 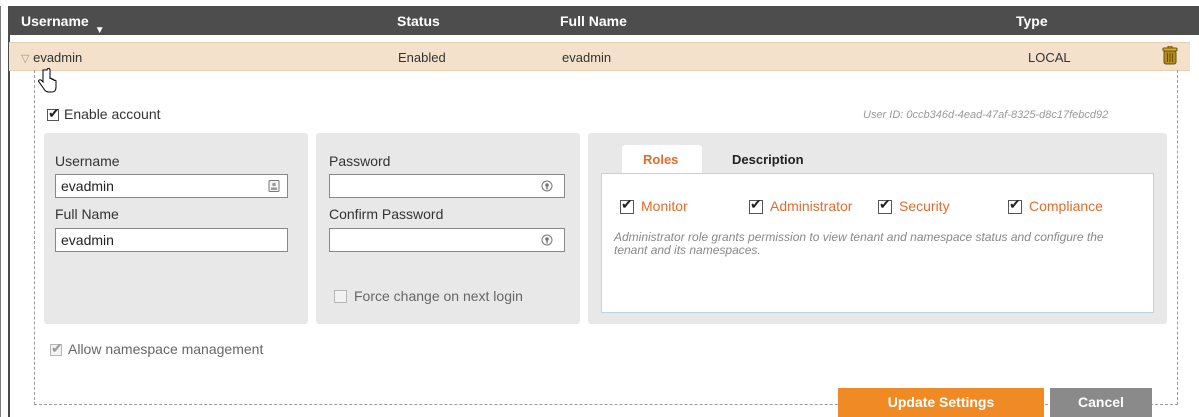 I want to click on role-security-checkbox, so click(x=885, y=205).